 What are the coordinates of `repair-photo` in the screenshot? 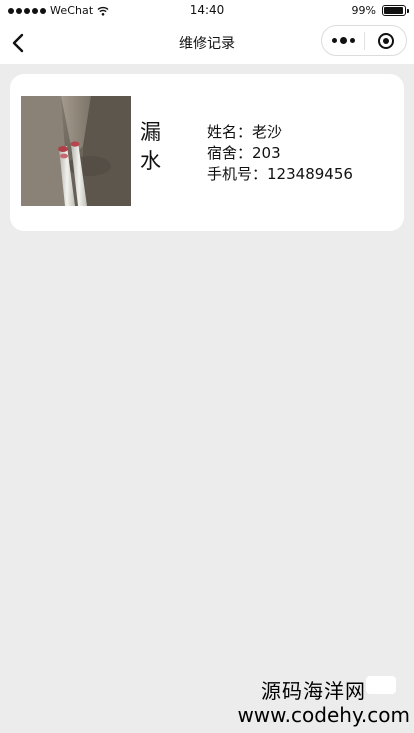 It's located at (76, 151).